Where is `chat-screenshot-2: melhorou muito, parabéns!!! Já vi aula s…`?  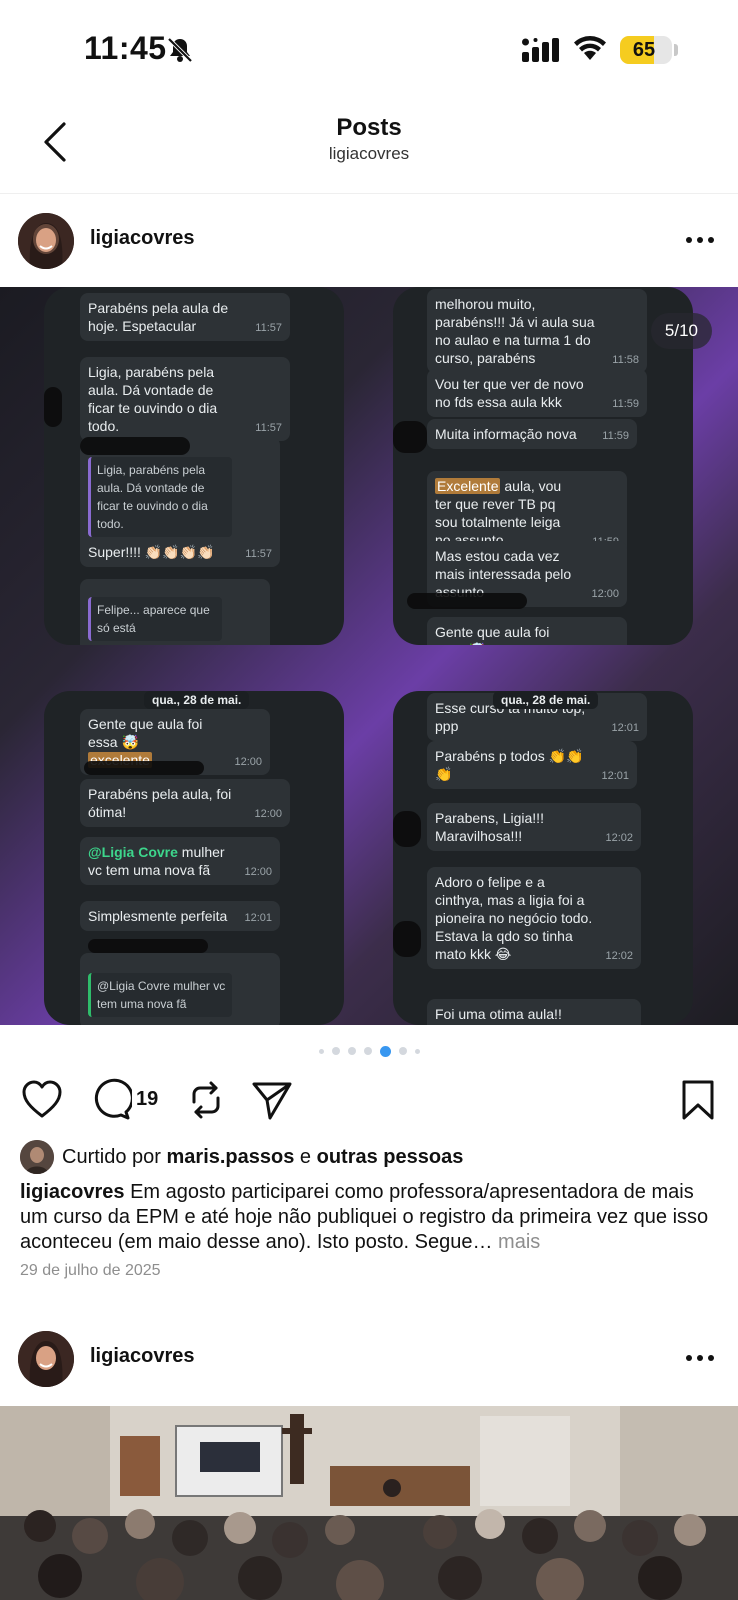 chat-screenshot-2: melhorou muito, parabéns!!! Já vi aula s… is located at coordinates (543, 466).